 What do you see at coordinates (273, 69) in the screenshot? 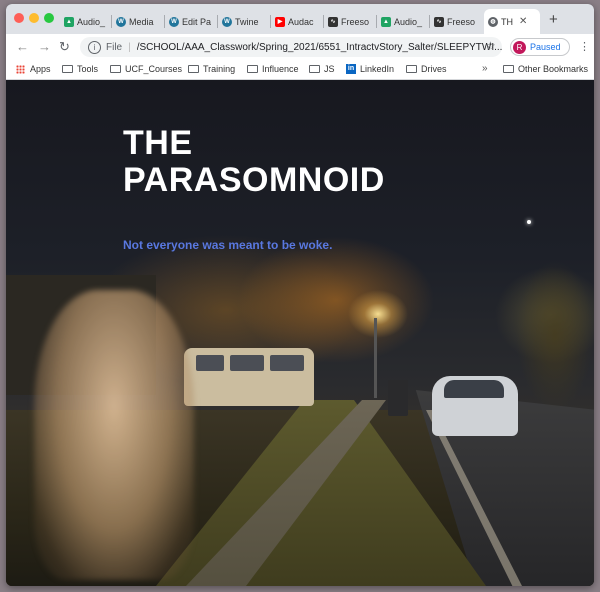
I see `bookmark-influence: Influence` at bounding box center [273, 69].